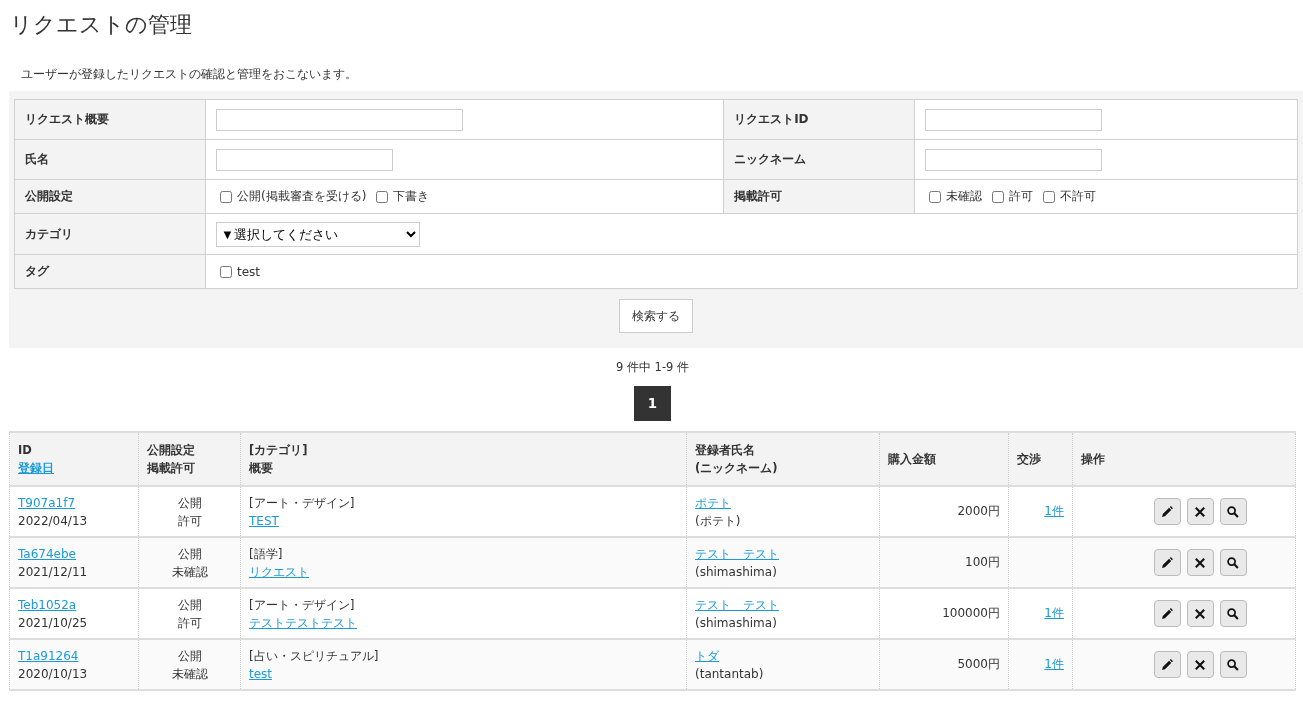 The image size is (1303, 713). I want to click on nickname-text: (ポテト), so click(718, 520).